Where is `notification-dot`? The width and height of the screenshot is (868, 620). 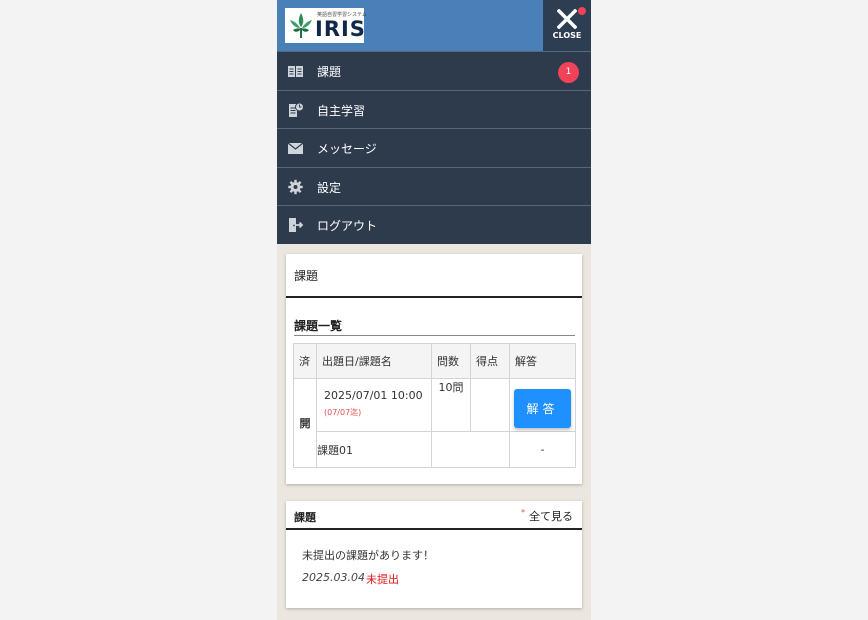 notification-dot is located at coordinates (582, 11).